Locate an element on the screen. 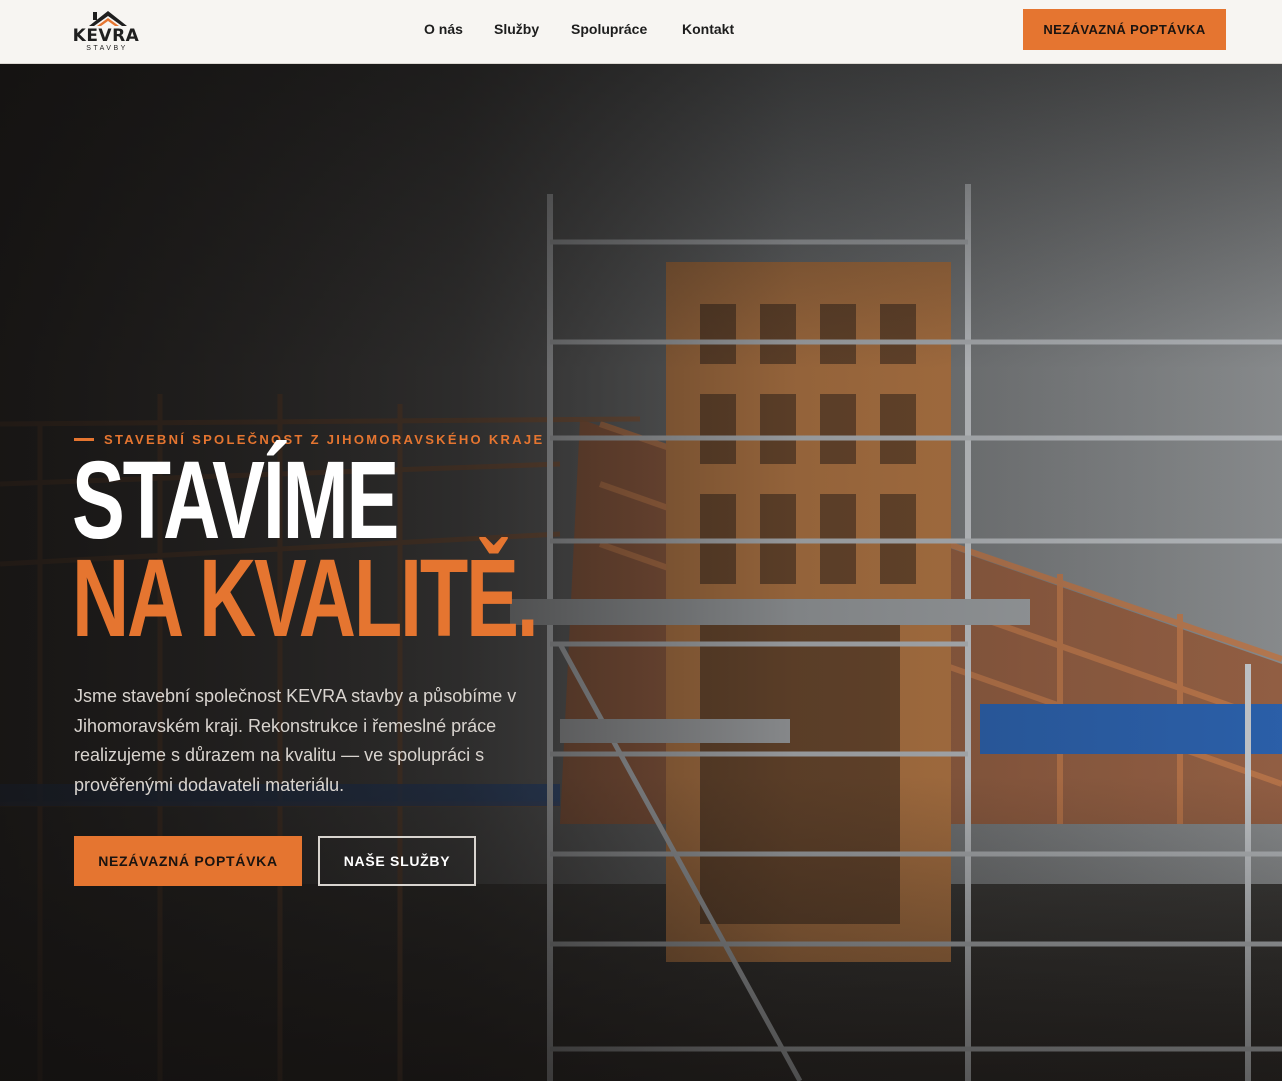 The image size is (1282, 1081). headline-line-1: STAVÍME is located at coordinates (235, 500).